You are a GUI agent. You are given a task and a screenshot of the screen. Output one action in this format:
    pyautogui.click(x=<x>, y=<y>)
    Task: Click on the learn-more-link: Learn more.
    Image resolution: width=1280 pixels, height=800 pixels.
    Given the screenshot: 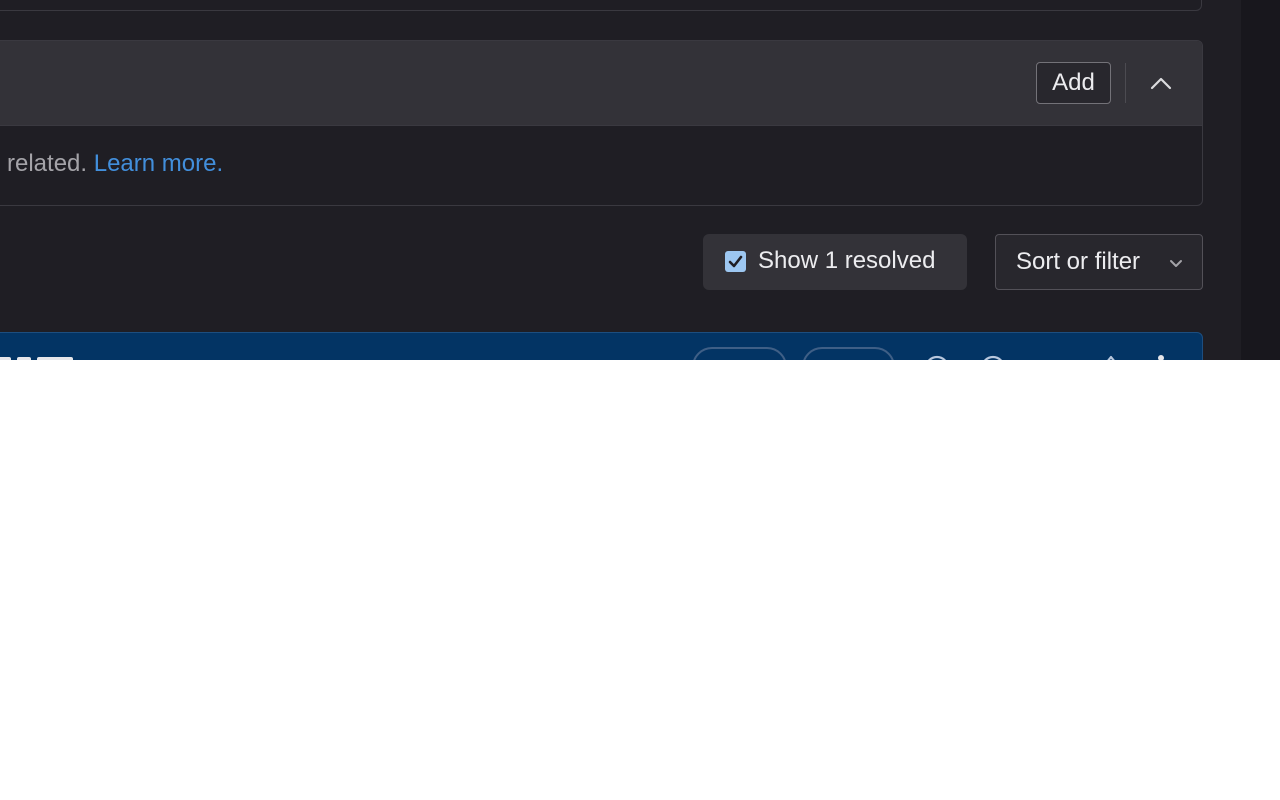 What is the action you would take?
    pyautogui.click(x=158, y=163)
    